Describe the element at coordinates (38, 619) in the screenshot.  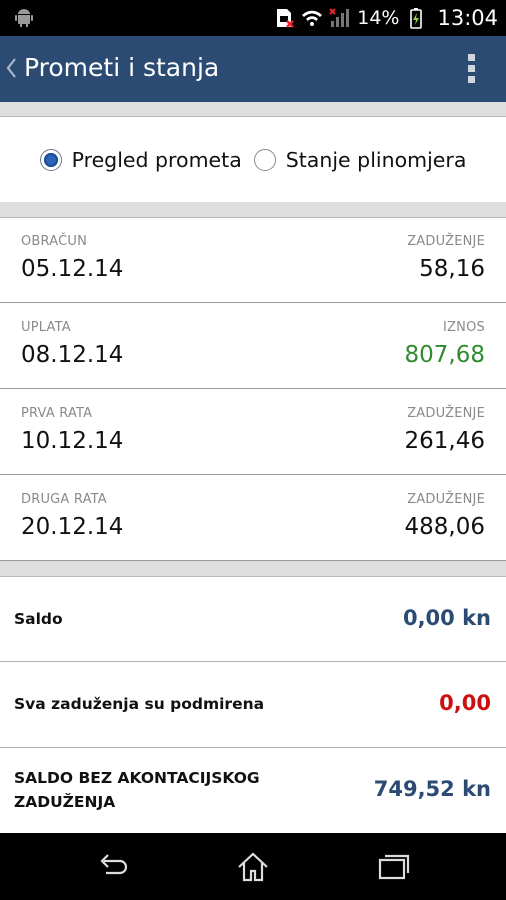
I see `saldo-label: Saldo` at that location.